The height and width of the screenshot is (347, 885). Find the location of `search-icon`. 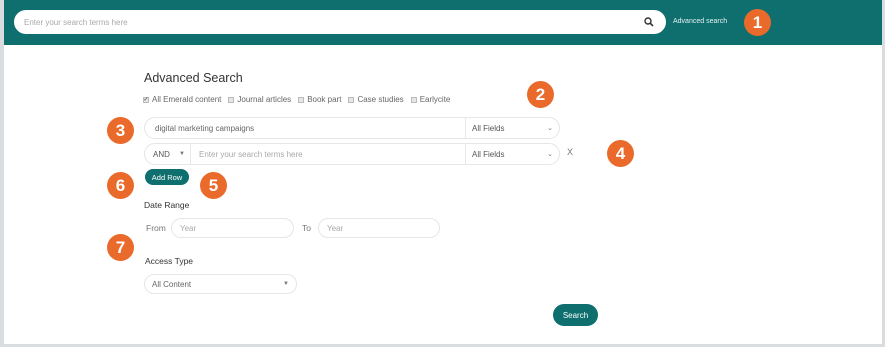

search-icon is located at coordinates (649, 22).